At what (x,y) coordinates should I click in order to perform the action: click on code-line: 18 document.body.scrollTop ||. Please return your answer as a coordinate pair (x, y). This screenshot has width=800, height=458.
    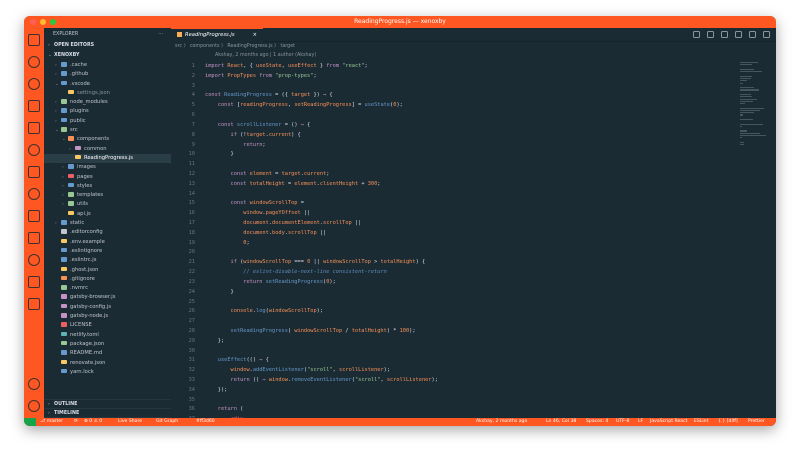
    Looking at the image, I should click on (473, 234).